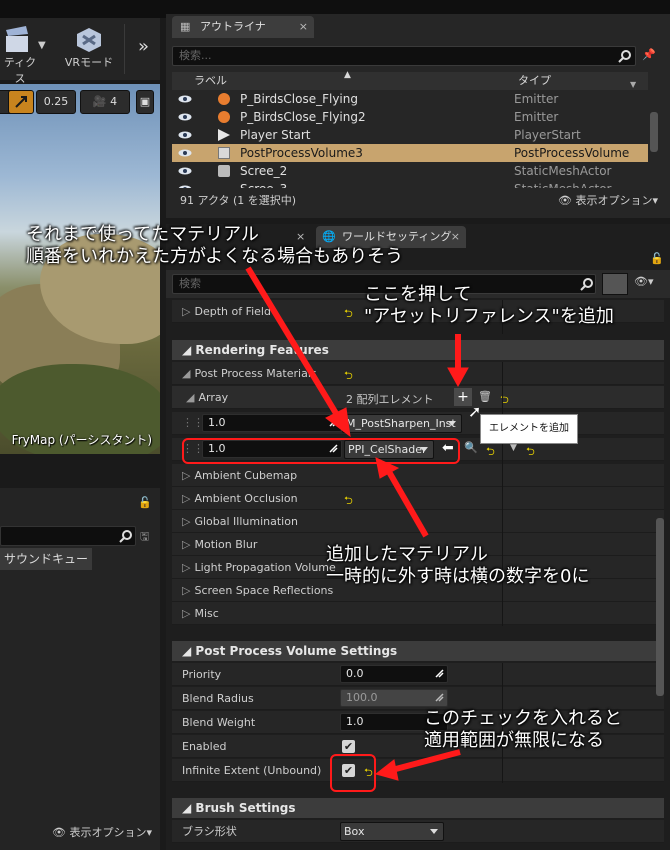 The image size is (670, 850). I want to click on note-line: "アセットリファレンス"を追加, so click(489, 316).